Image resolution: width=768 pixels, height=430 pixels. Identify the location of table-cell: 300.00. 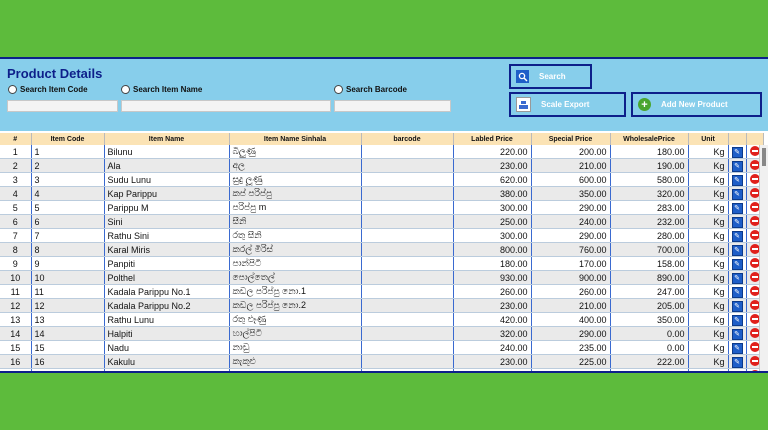
(492, 207).